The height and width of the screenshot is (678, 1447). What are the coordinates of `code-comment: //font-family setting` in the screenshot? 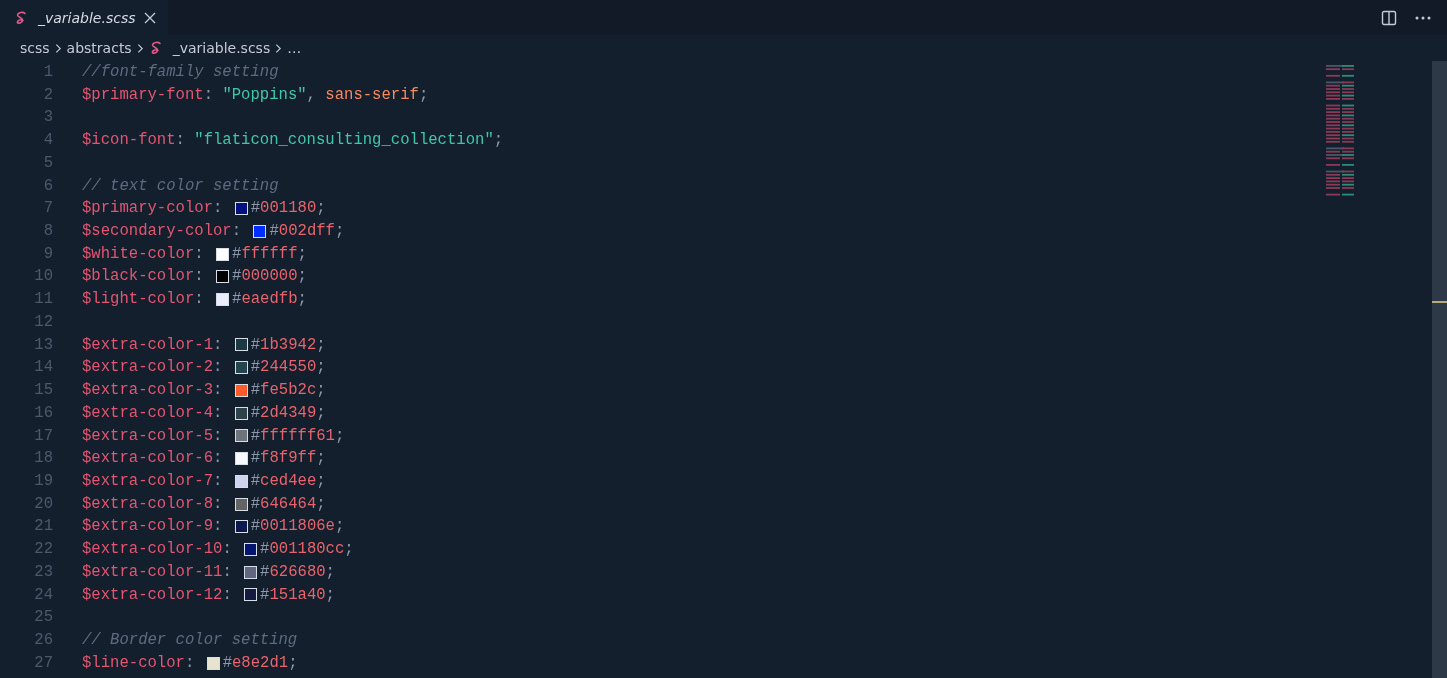 It's located at (180, 72).